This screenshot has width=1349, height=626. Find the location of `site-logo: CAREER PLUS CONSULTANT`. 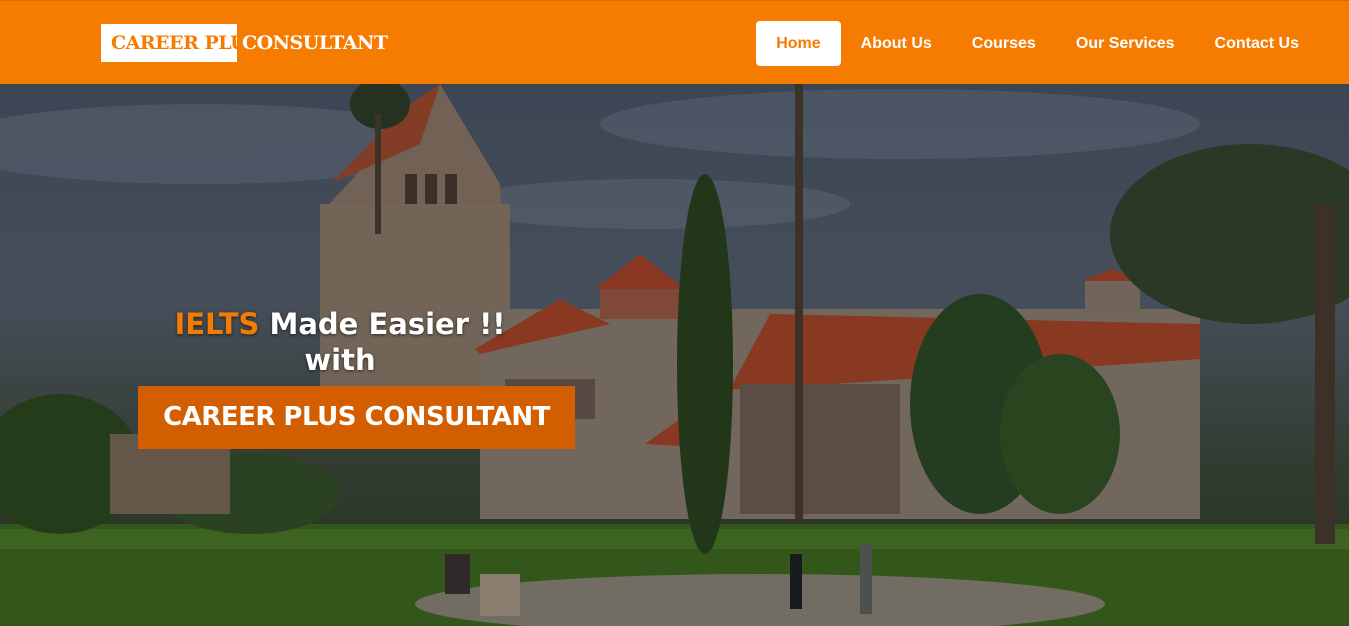

site-logo: CAREER PLUS CONSULTANT is located at coordinates (244, 43).